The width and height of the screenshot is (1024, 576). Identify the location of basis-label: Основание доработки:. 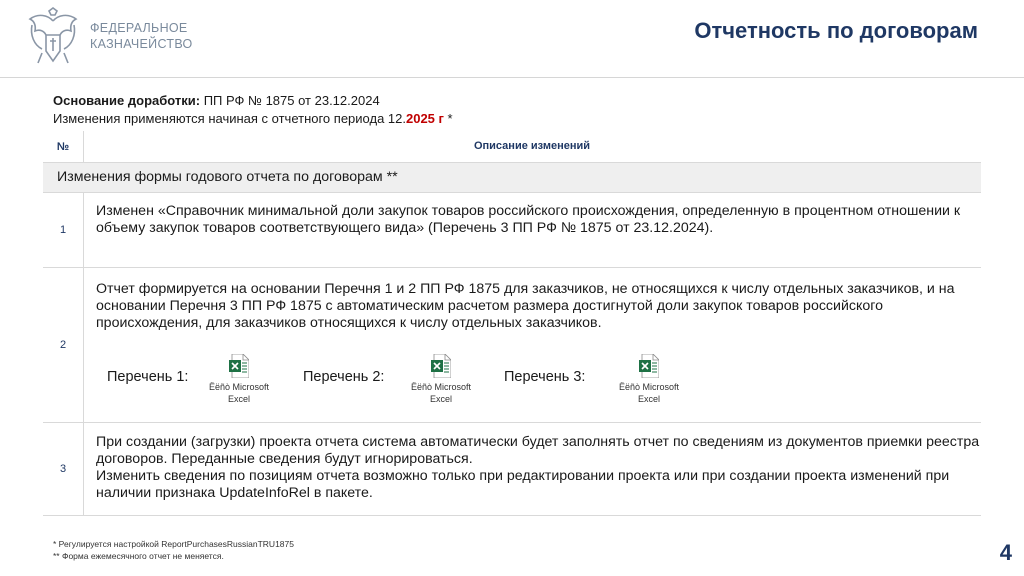
(127, 100).